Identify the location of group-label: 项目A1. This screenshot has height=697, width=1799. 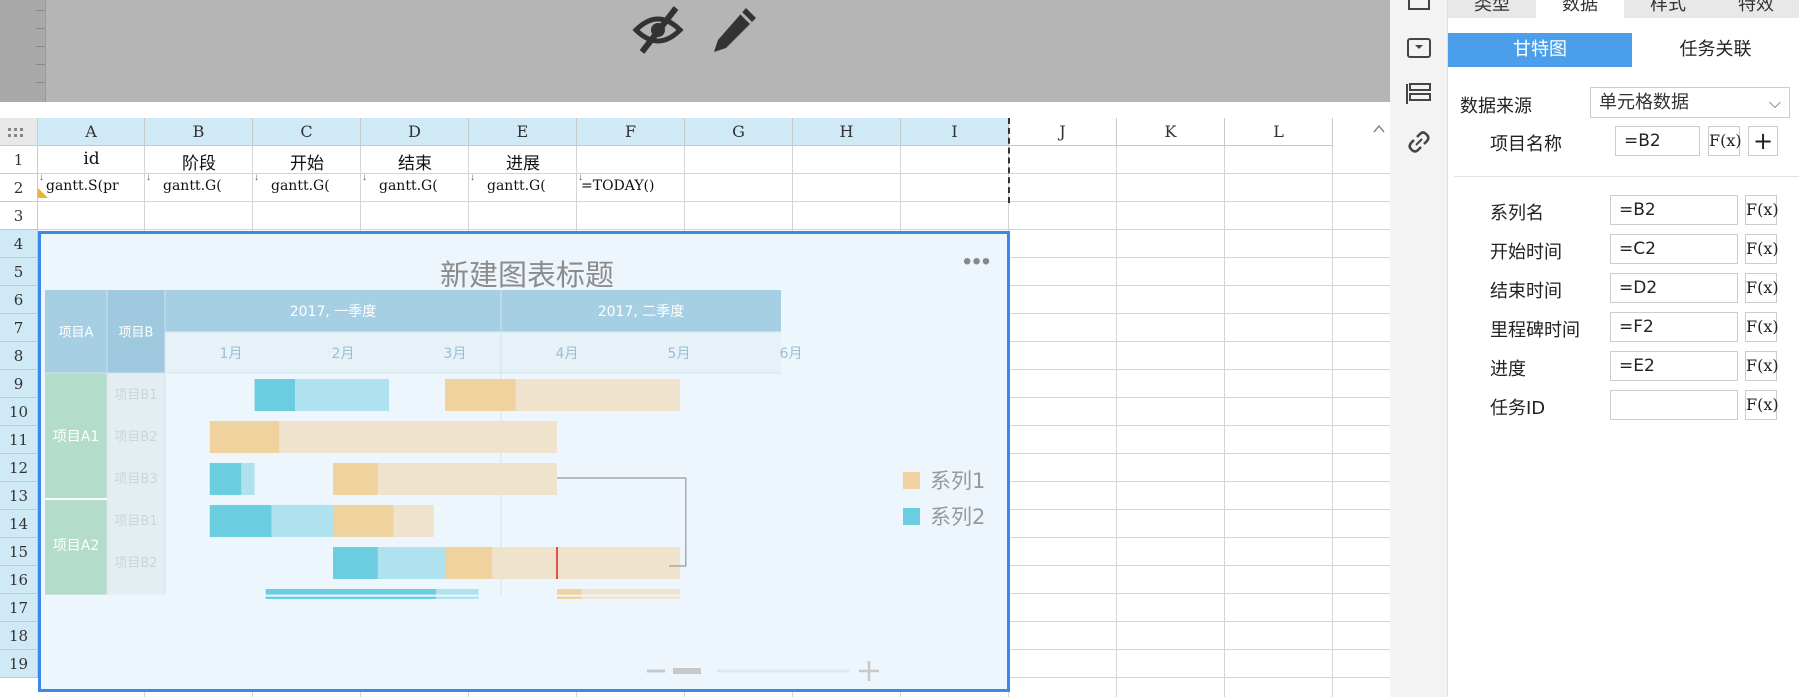
(76, 437).